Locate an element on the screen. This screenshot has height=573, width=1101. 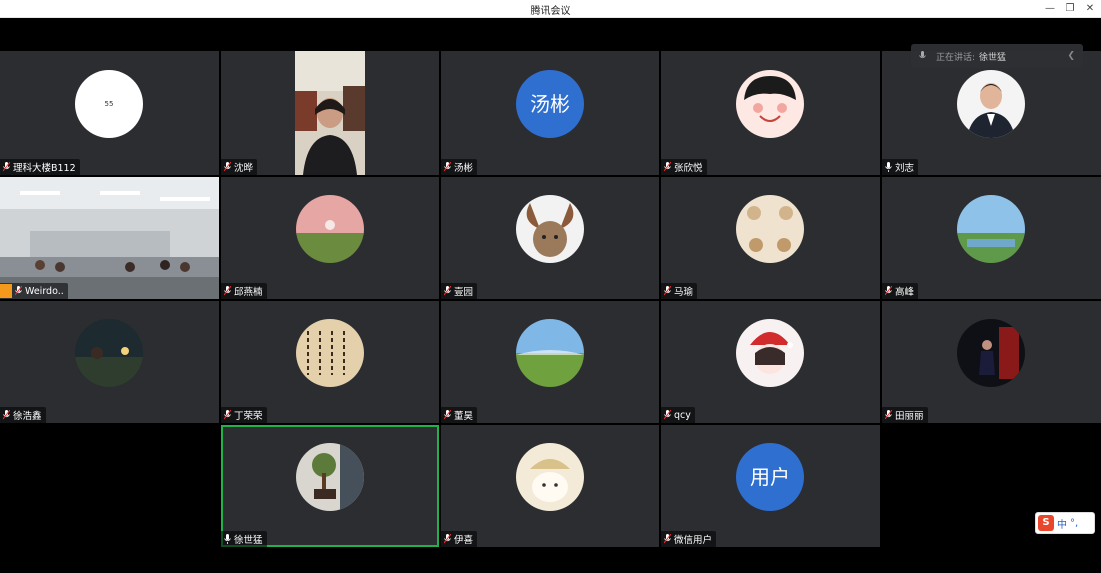
participant-name: 理科大楼B112 is located at coordinates (44, 168).